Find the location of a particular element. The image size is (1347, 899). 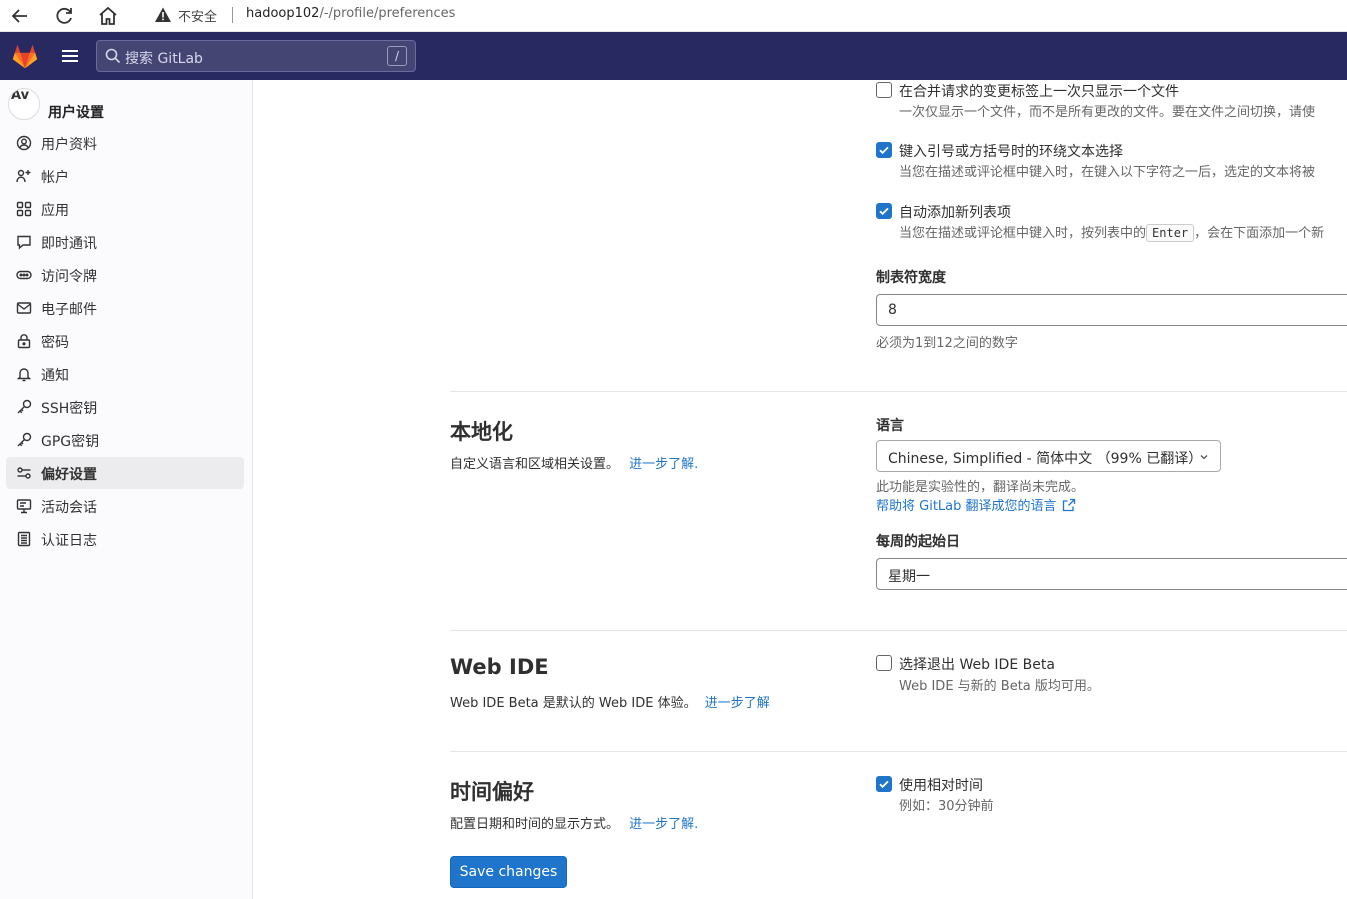

top-navbar: 搜索 GitLab / is located at coordinates (673, 56).